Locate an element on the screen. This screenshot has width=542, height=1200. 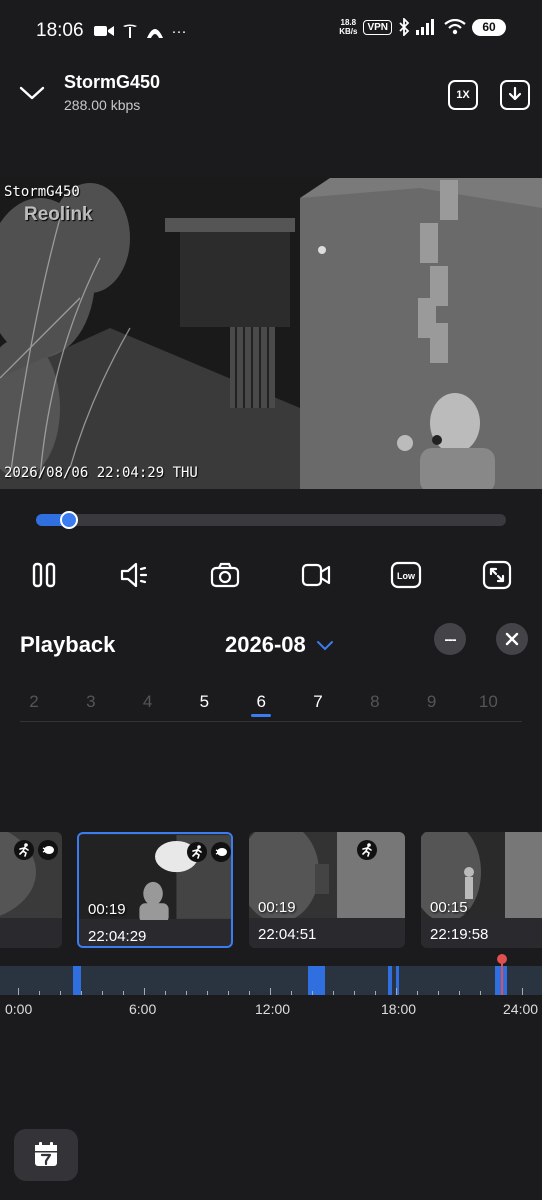
playback-speed-button: 1X is located at coordinates (463, 95).